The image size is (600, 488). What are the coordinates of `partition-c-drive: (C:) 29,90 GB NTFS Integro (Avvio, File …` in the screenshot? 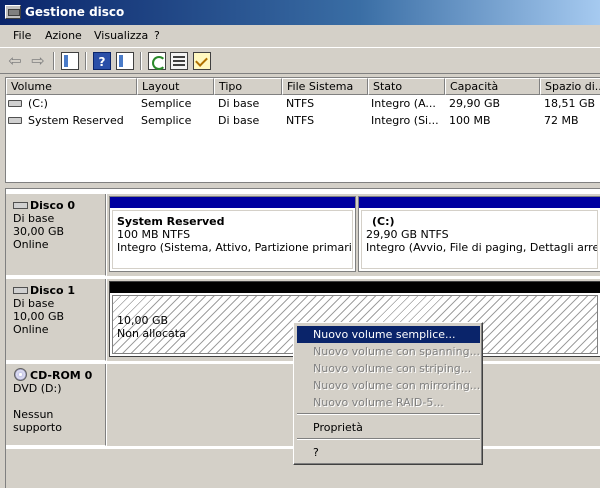 It's located at (479, 234).